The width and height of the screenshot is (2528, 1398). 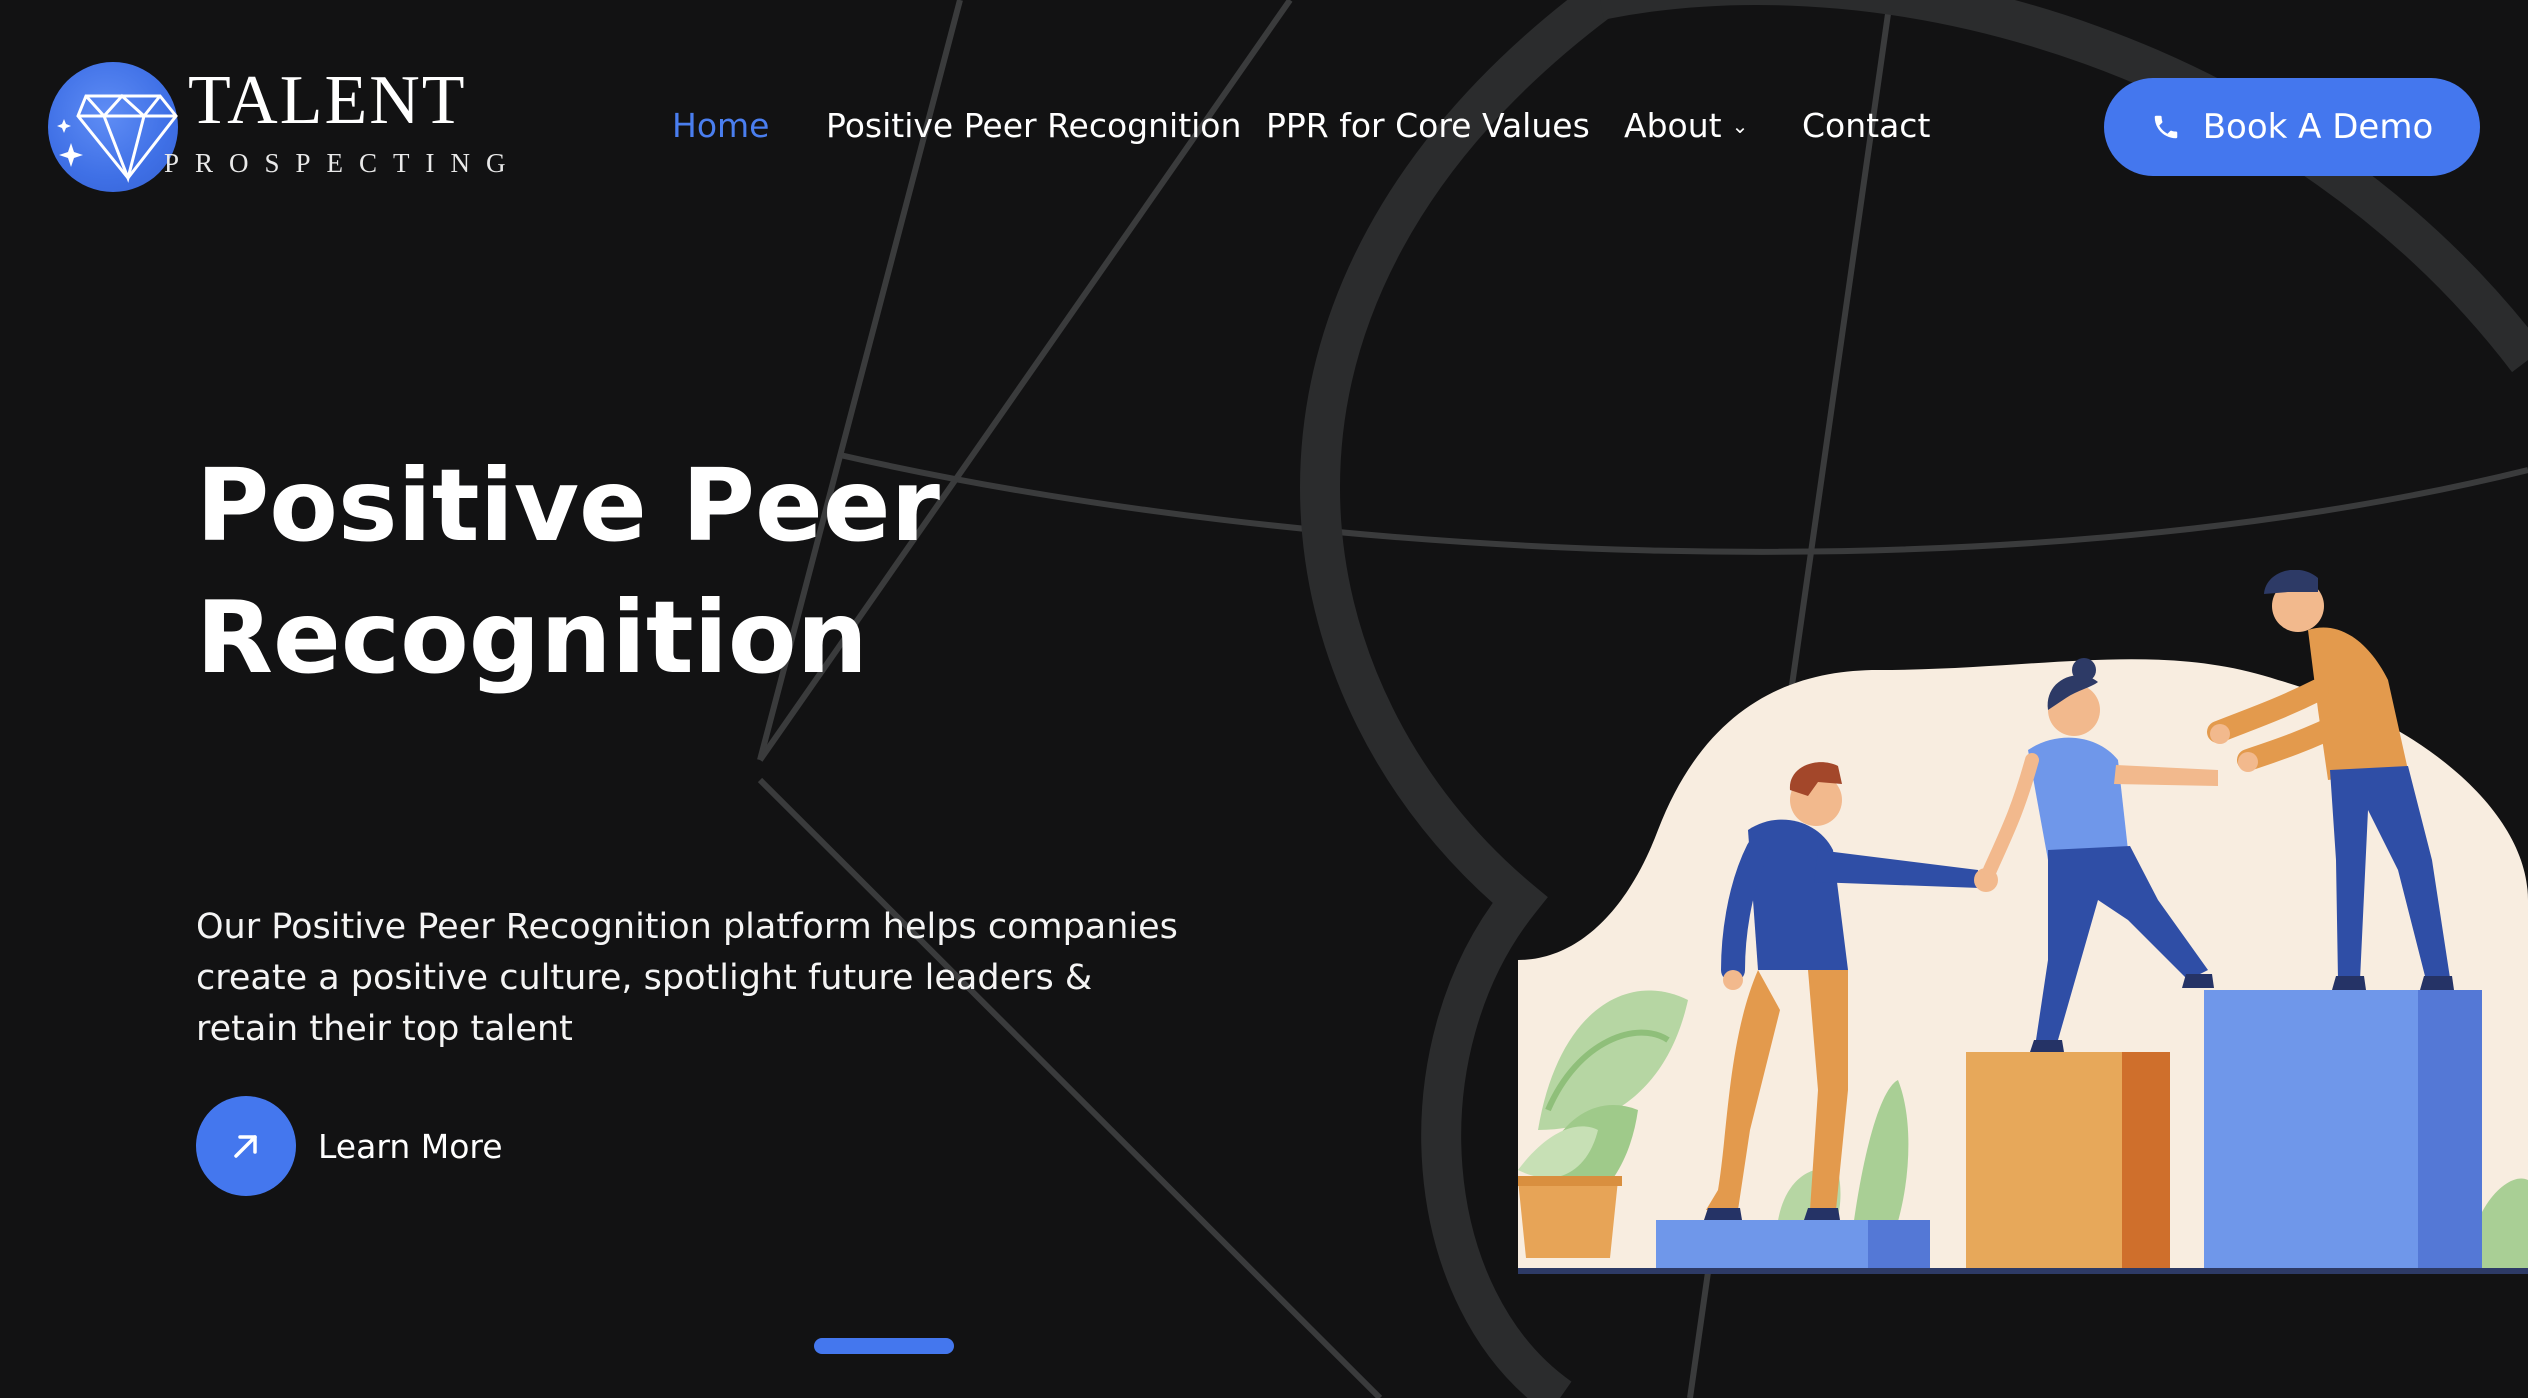 What do you see at coordinates (646, 572) in the screenshot?
I see `hero-title: Positive Peer Recognition` at bounding box center [646, 572].